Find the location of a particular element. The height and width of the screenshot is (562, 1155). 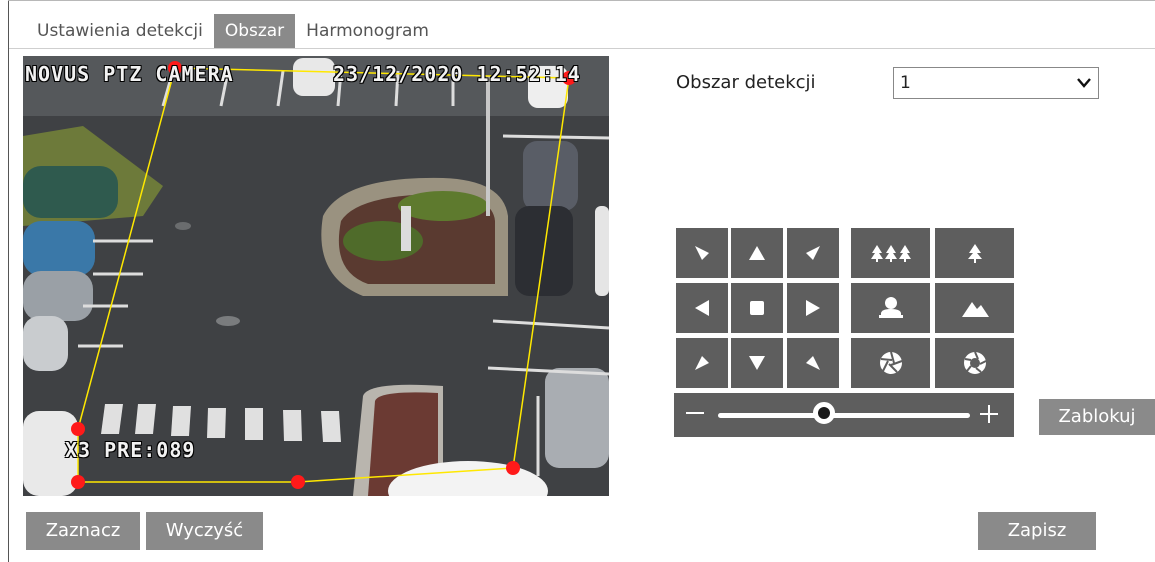

ptz-home-button is located at coordinates (757, 308).